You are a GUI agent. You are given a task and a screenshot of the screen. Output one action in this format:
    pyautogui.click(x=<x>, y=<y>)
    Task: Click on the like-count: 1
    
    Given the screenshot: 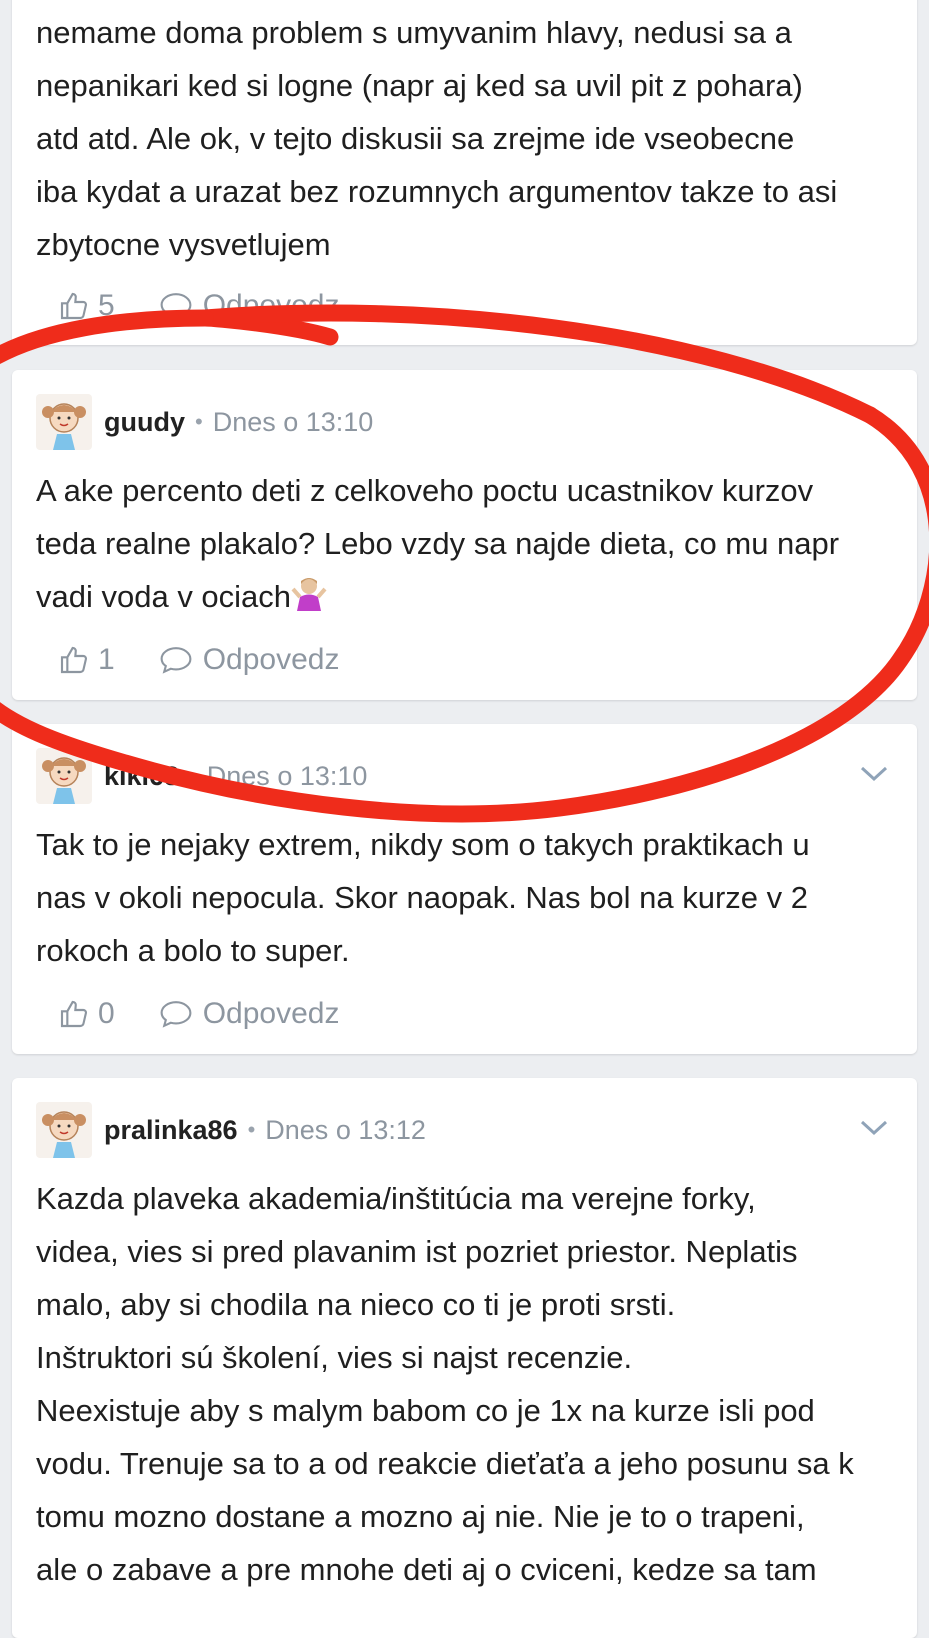 What is the action you would take?
    pyautogui.click(x=106, y=659)
    